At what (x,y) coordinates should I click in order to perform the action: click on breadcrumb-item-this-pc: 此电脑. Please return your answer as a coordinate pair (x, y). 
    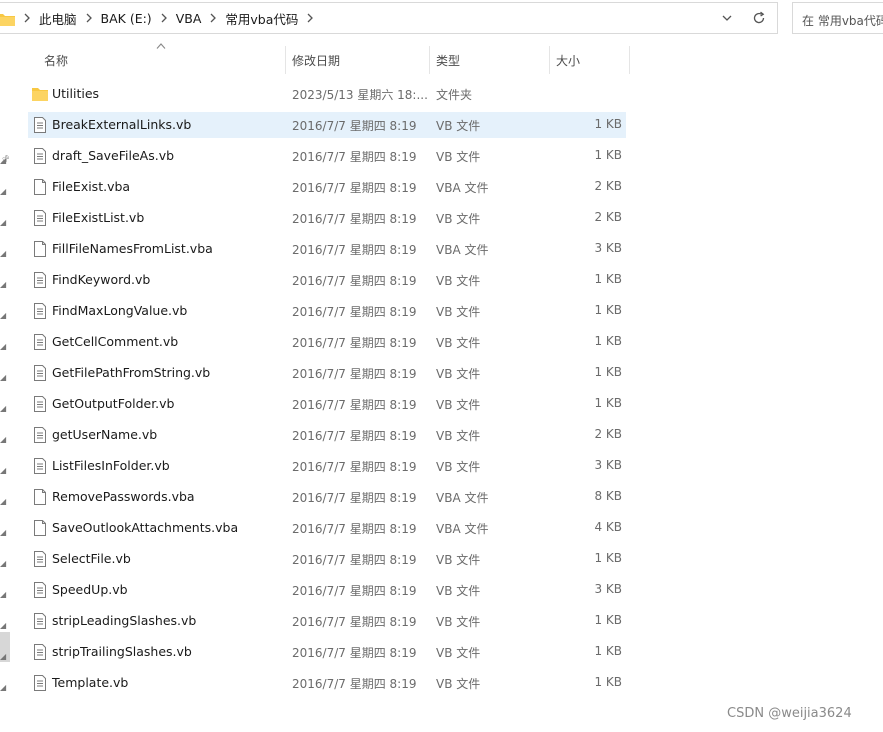
    Looking at the image, I should click on (58, 18).